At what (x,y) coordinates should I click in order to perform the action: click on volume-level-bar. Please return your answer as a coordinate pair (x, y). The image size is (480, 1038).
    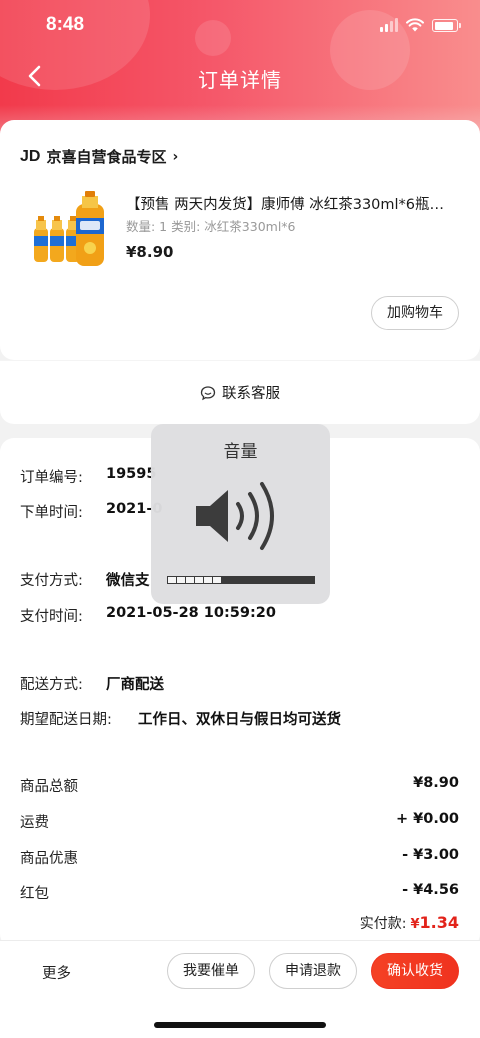
    Looking at the image, I should click on (241, 580).